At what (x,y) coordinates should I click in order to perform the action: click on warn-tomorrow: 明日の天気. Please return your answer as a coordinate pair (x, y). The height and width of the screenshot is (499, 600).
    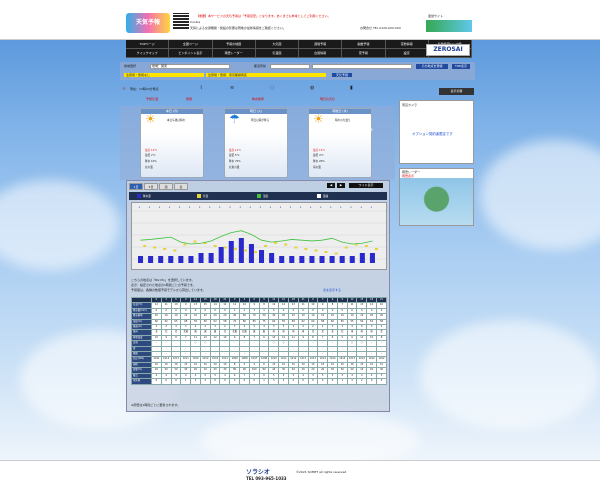
    Looking at the image, I should click on (328, 99).